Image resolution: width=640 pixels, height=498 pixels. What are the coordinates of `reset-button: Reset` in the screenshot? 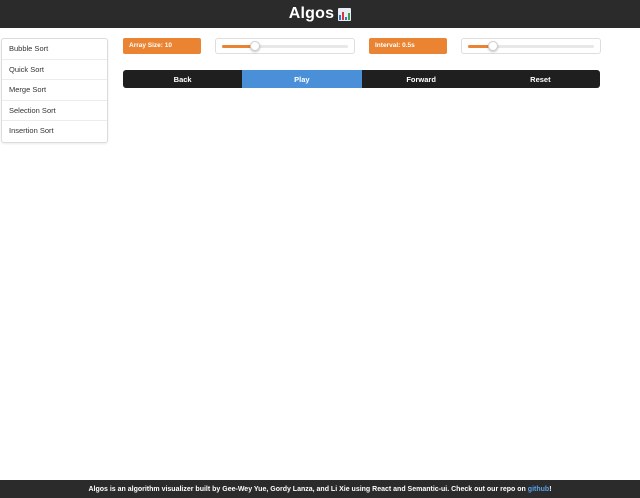 It's located at (540, 79).